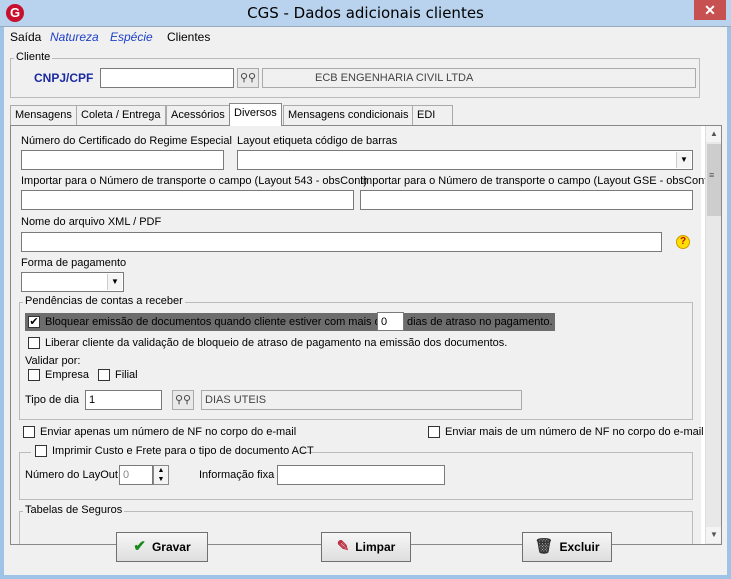 Image resolution: width=731 pixels, height=579 pixels. I want to click on cnpj-label: CNPJ/CPF, so click(64, 78).